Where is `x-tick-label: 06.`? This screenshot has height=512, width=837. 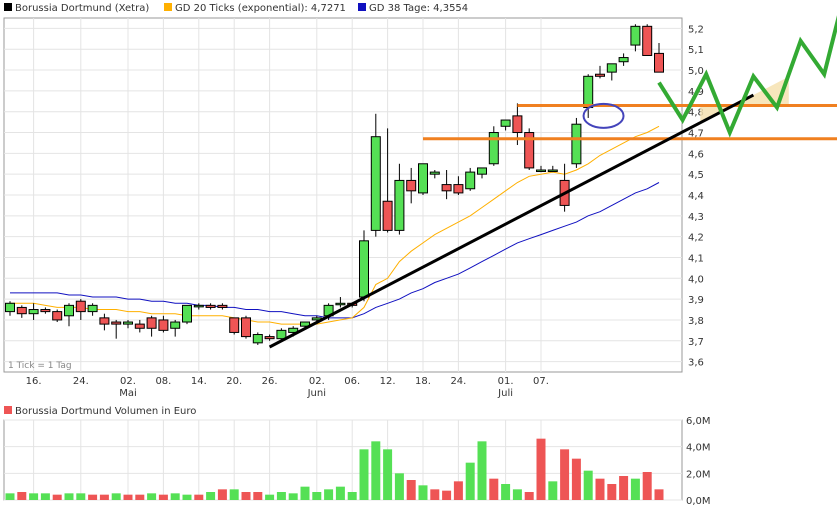
x-tick-label: 06. is located at coordinates (352, 381).